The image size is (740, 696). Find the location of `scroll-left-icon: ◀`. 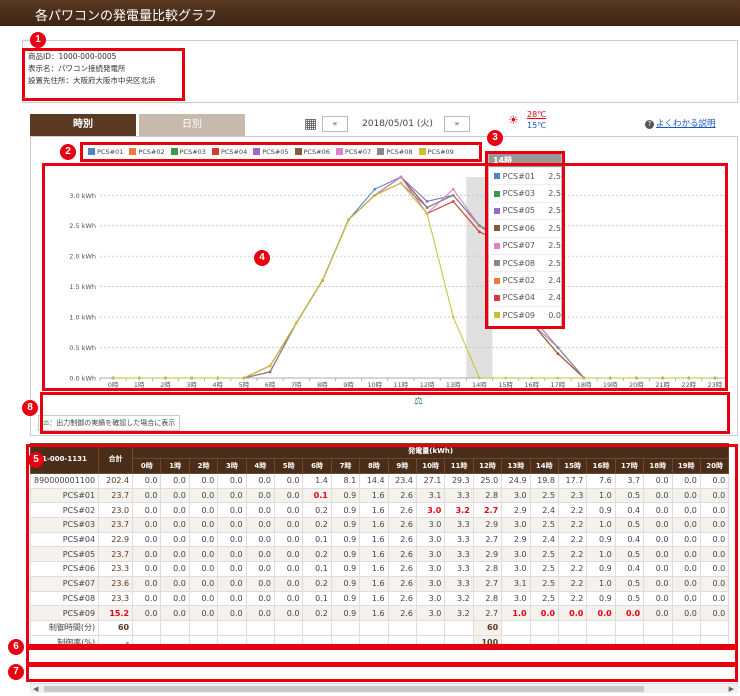

scroll-left-icon: ◀ is located at coordinates (35, 689).